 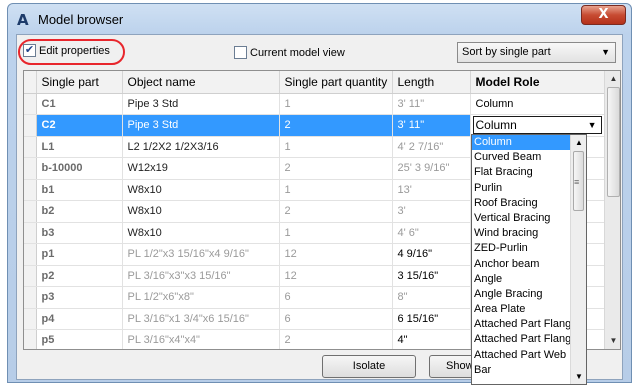 I want to click on cell-single-part: p3, so click(x=79, y=297).